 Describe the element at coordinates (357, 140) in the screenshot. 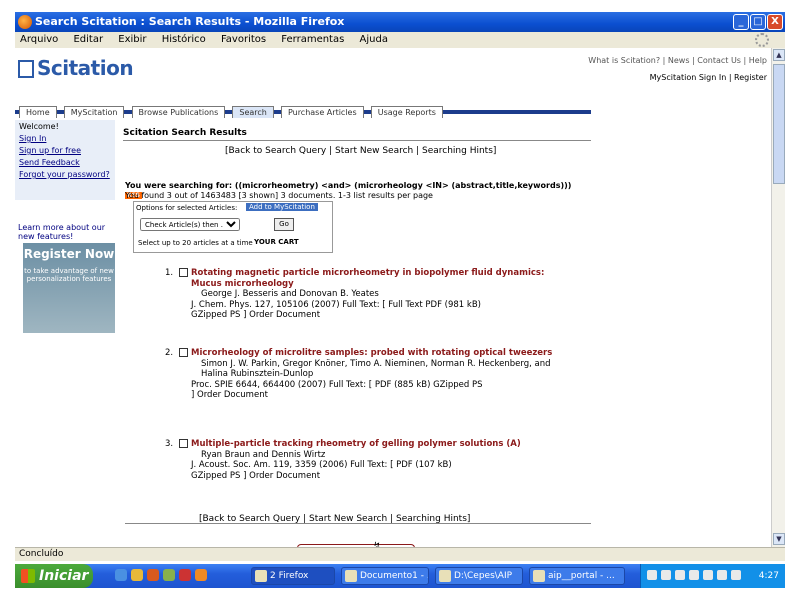

I see `divider` at that location.